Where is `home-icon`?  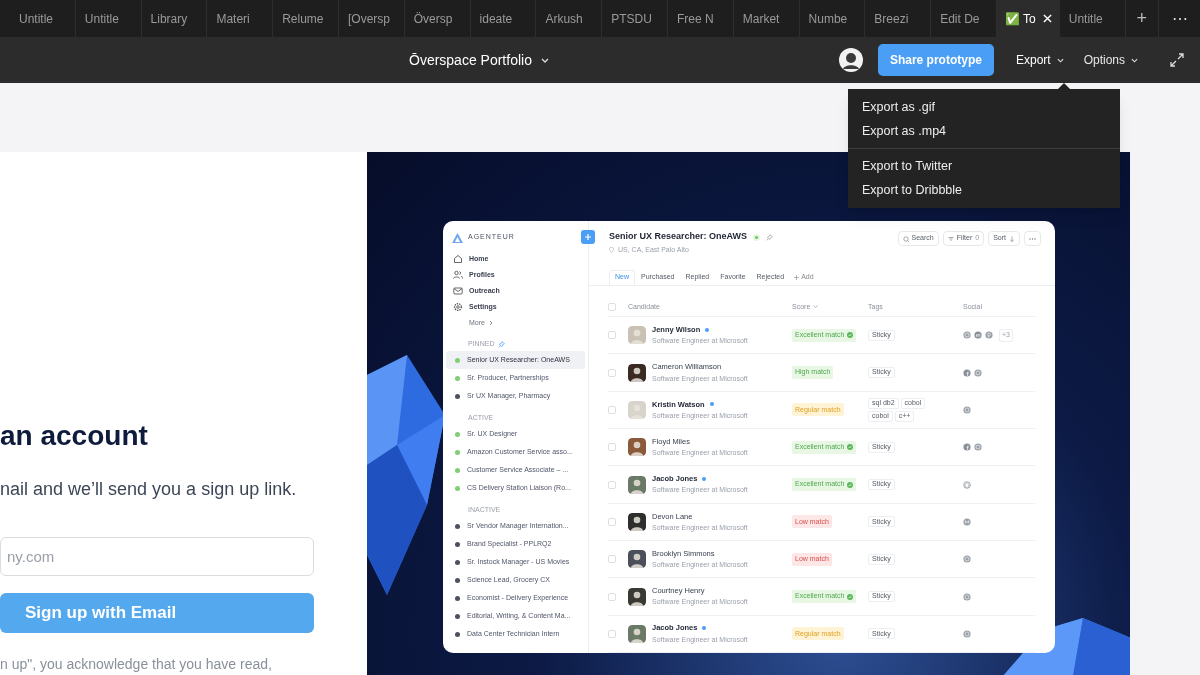
home-icon is located at coordinates (458, 259).